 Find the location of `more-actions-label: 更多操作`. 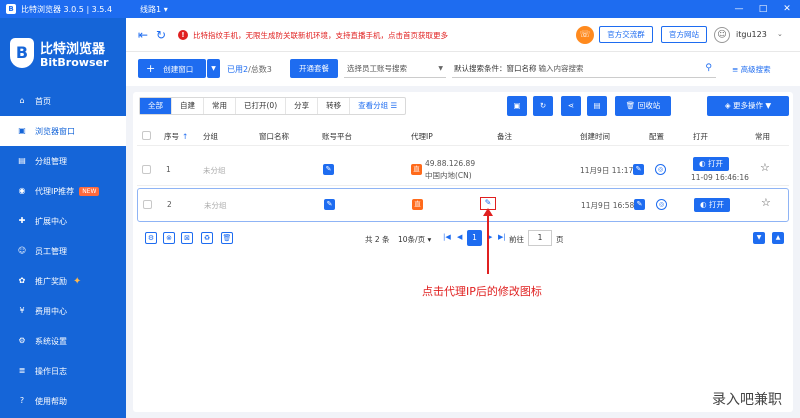

more-actions-label: 更多操作 is located at coordinates (748, 105).